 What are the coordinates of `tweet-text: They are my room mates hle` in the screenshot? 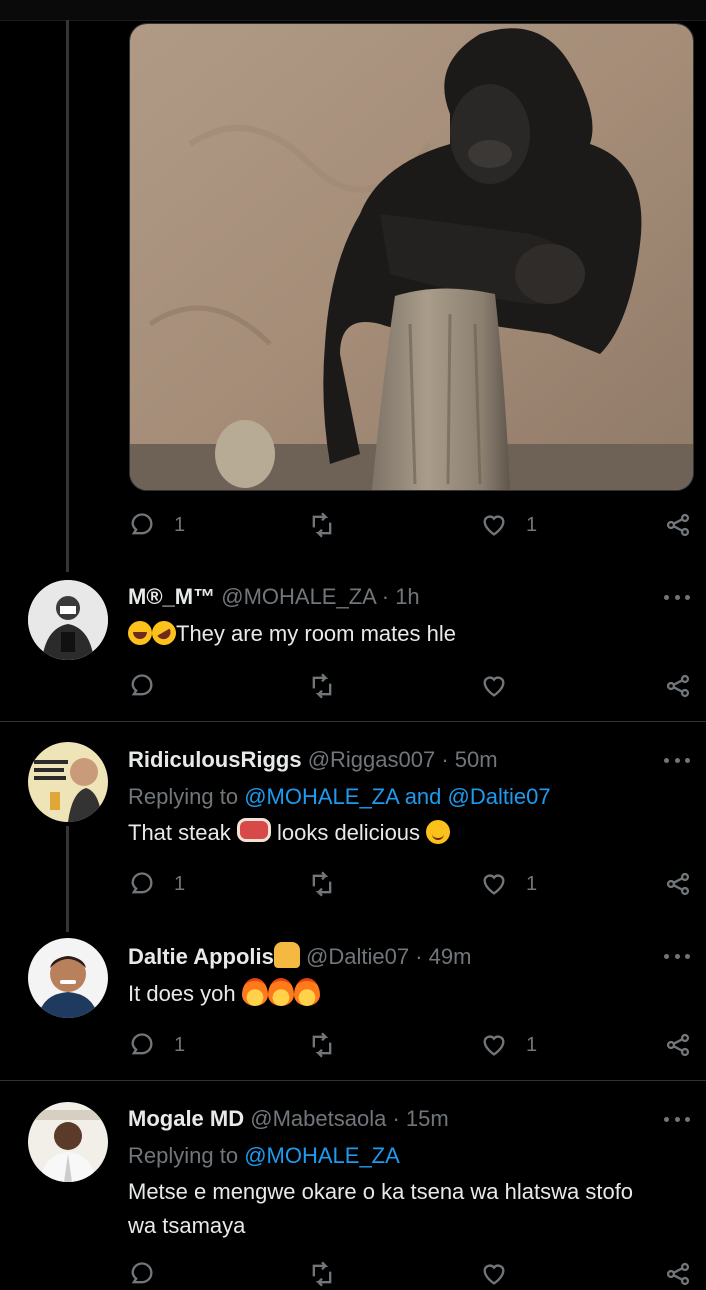 It's located at (316, 633).